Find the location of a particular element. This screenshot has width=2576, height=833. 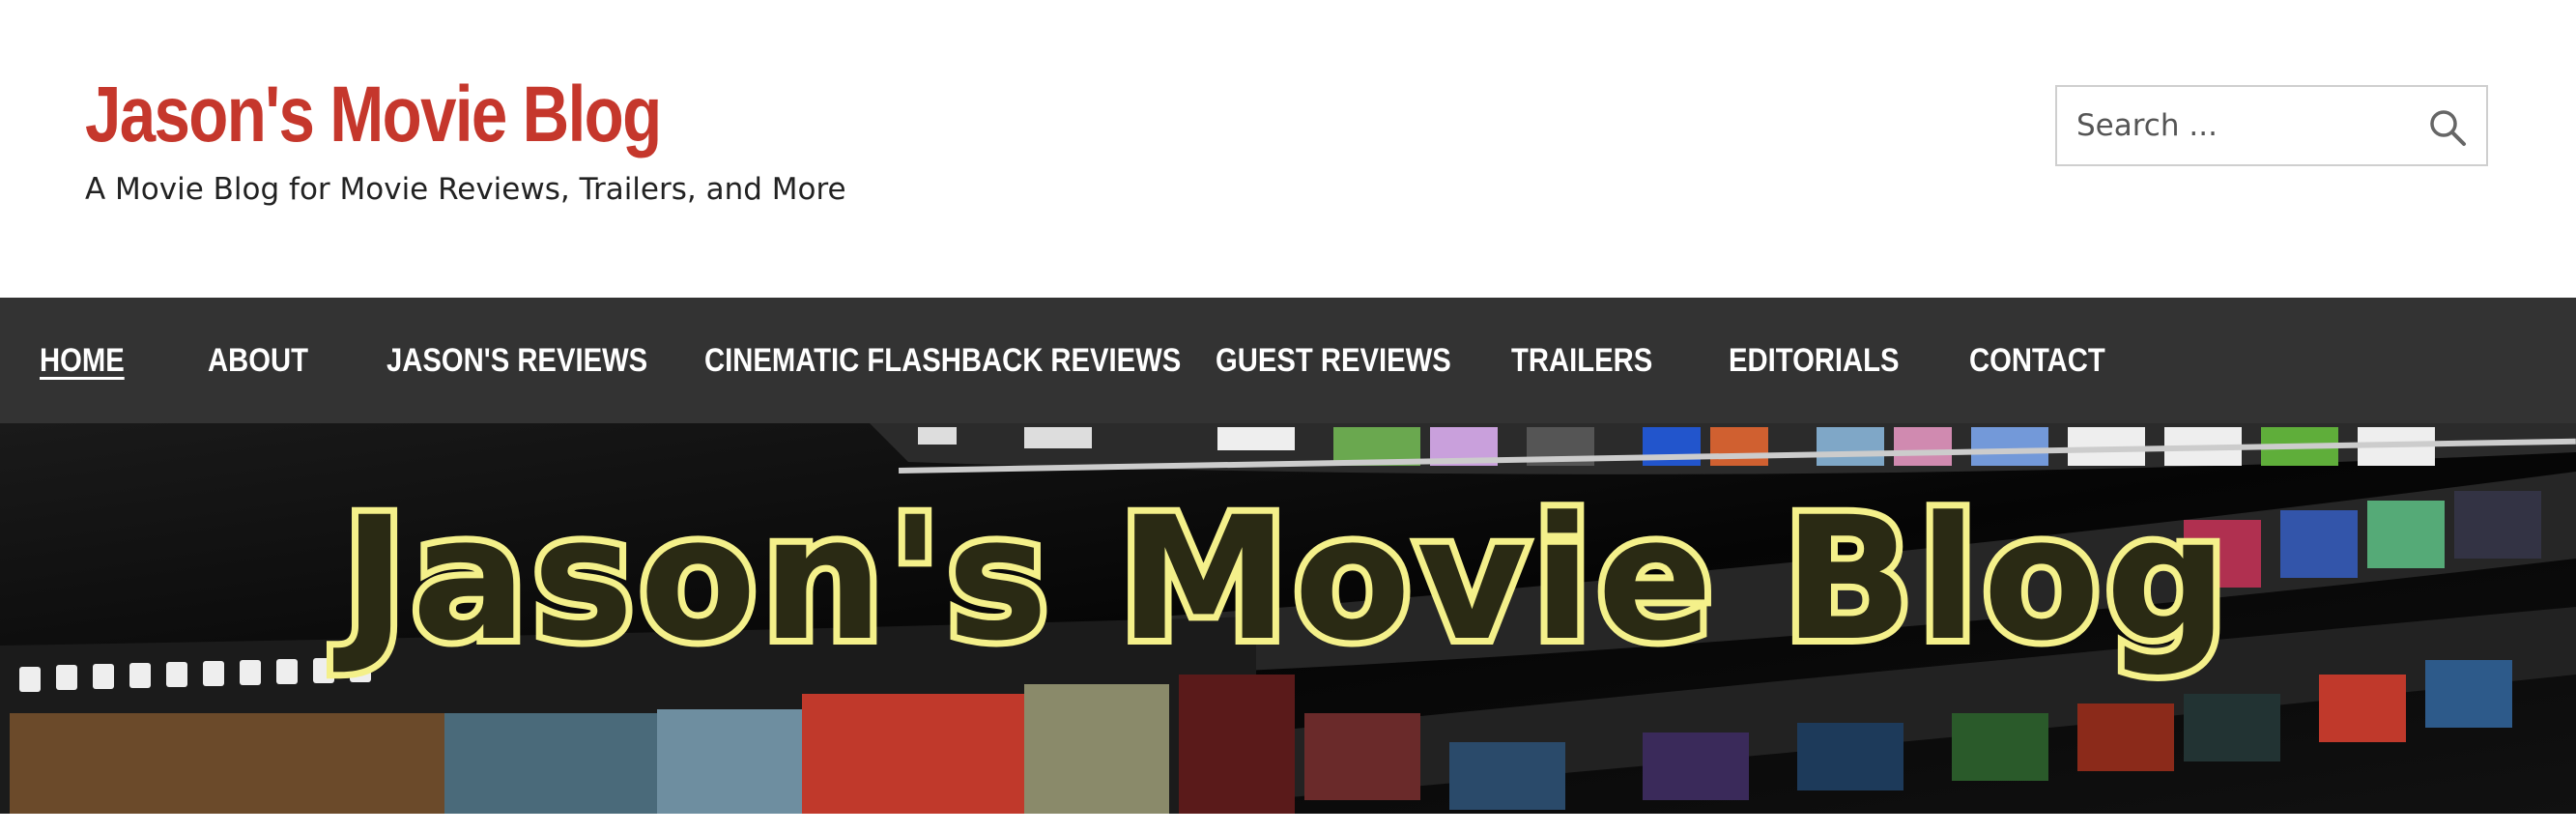

nav-item-label: ABOUT is located at coordinates (258, 360).